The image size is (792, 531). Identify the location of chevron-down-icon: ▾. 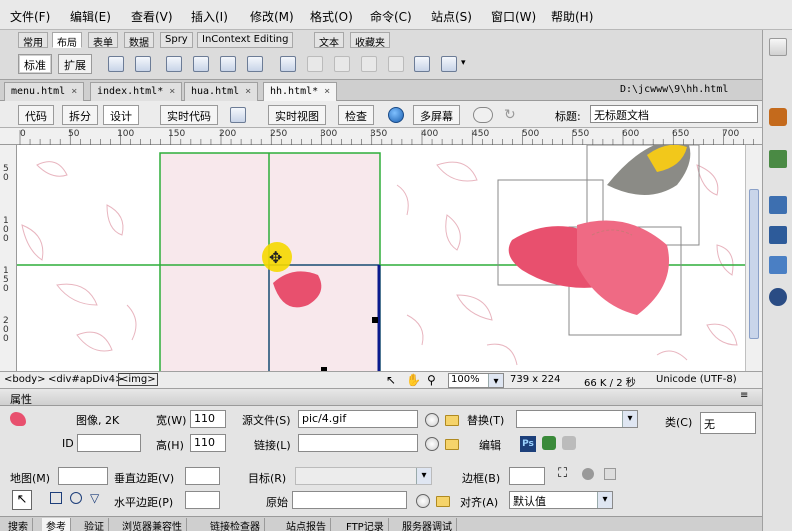
(463, 63).